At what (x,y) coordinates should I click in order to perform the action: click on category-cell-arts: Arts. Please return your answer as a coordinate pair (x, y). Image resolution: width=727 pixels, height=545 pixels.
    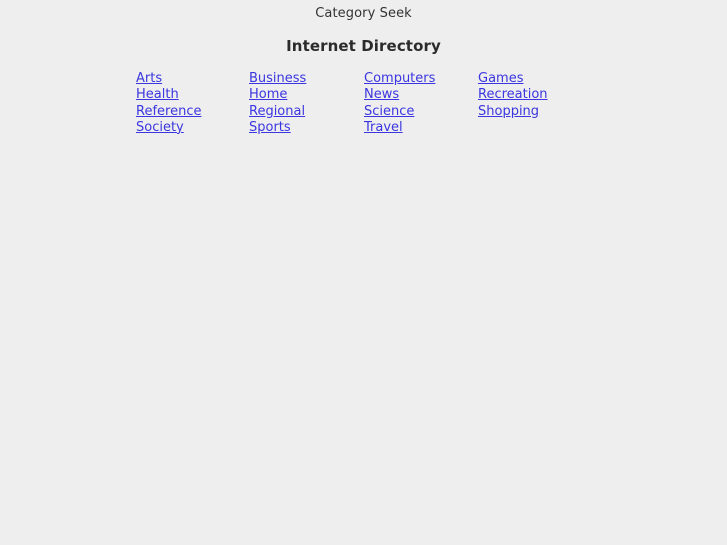
    Looking at the image, I should click on (192, 79).